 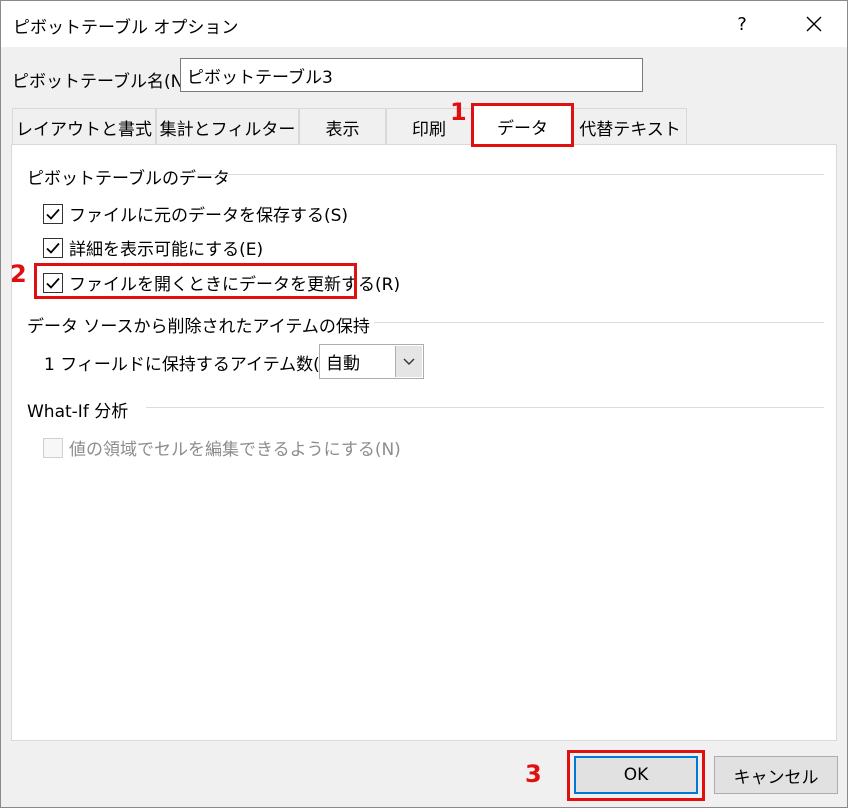 I want to click on save-source-data-checkbox, so click(x=53, y=213).